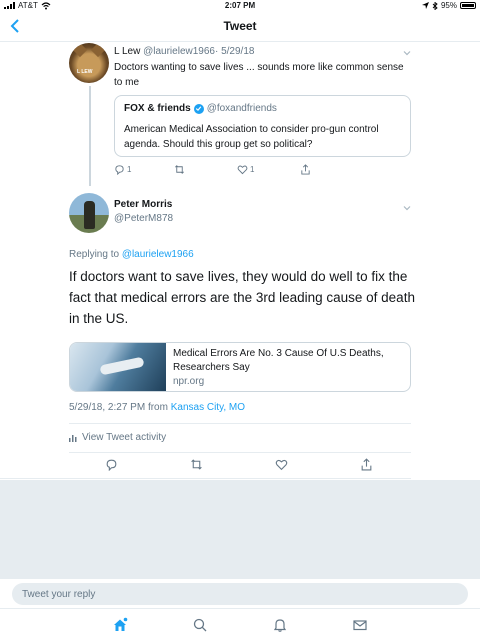  I want to click on reply-button: 1, so click(122, 169).